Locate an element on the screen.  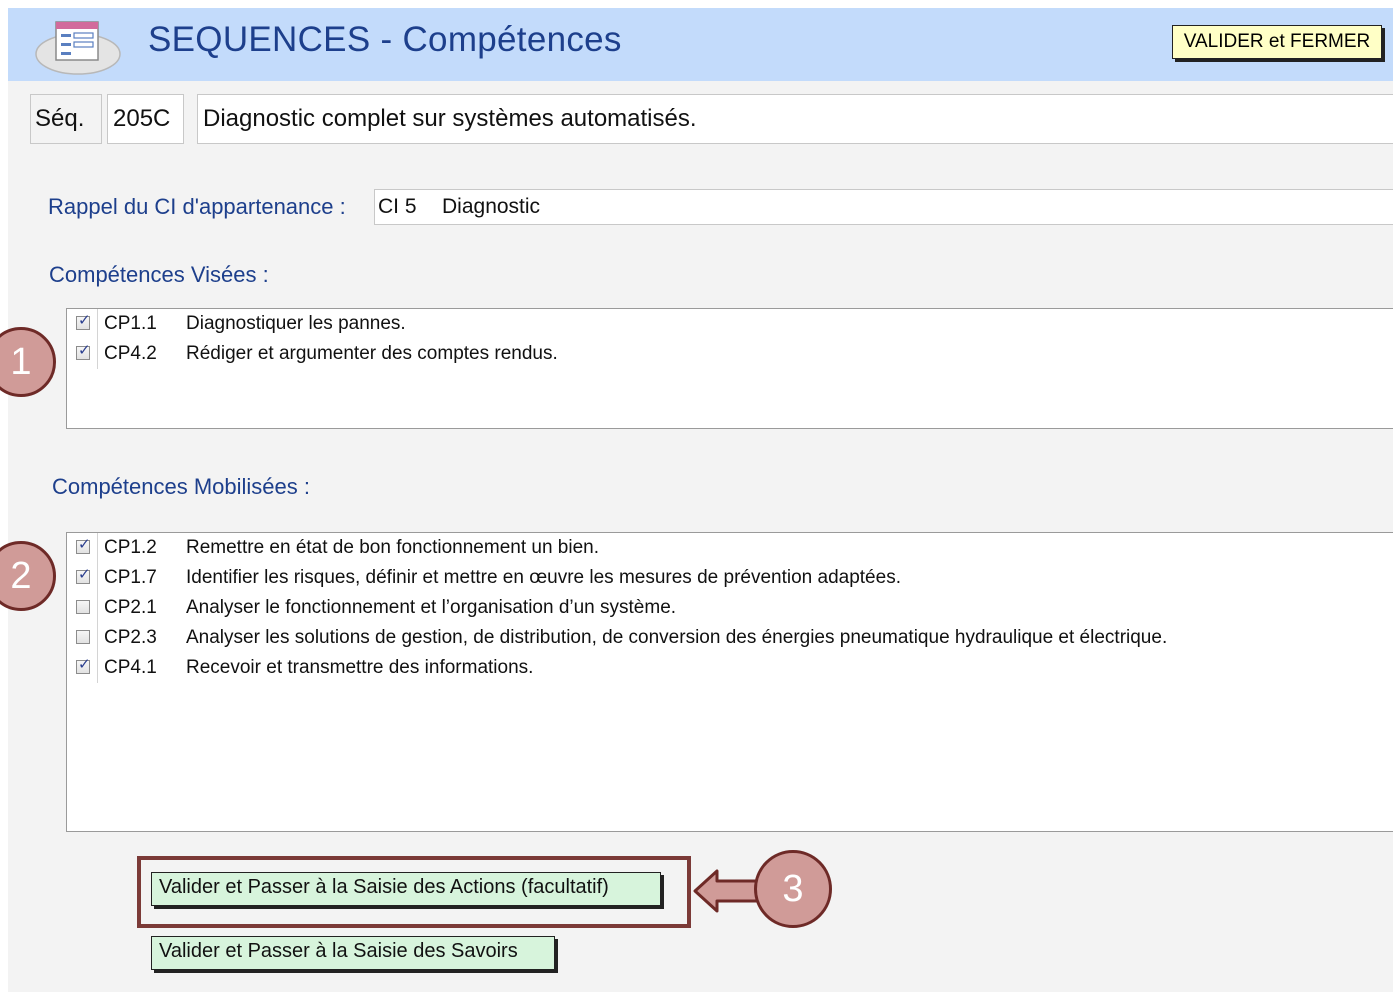
highlight-frame is located at coordinates (414, 892).